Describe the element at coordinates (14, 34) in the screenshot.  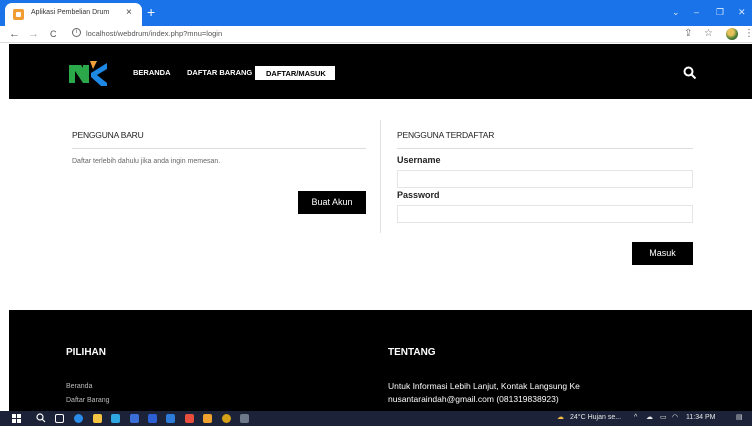
I see `back-icon: ←` at that location.